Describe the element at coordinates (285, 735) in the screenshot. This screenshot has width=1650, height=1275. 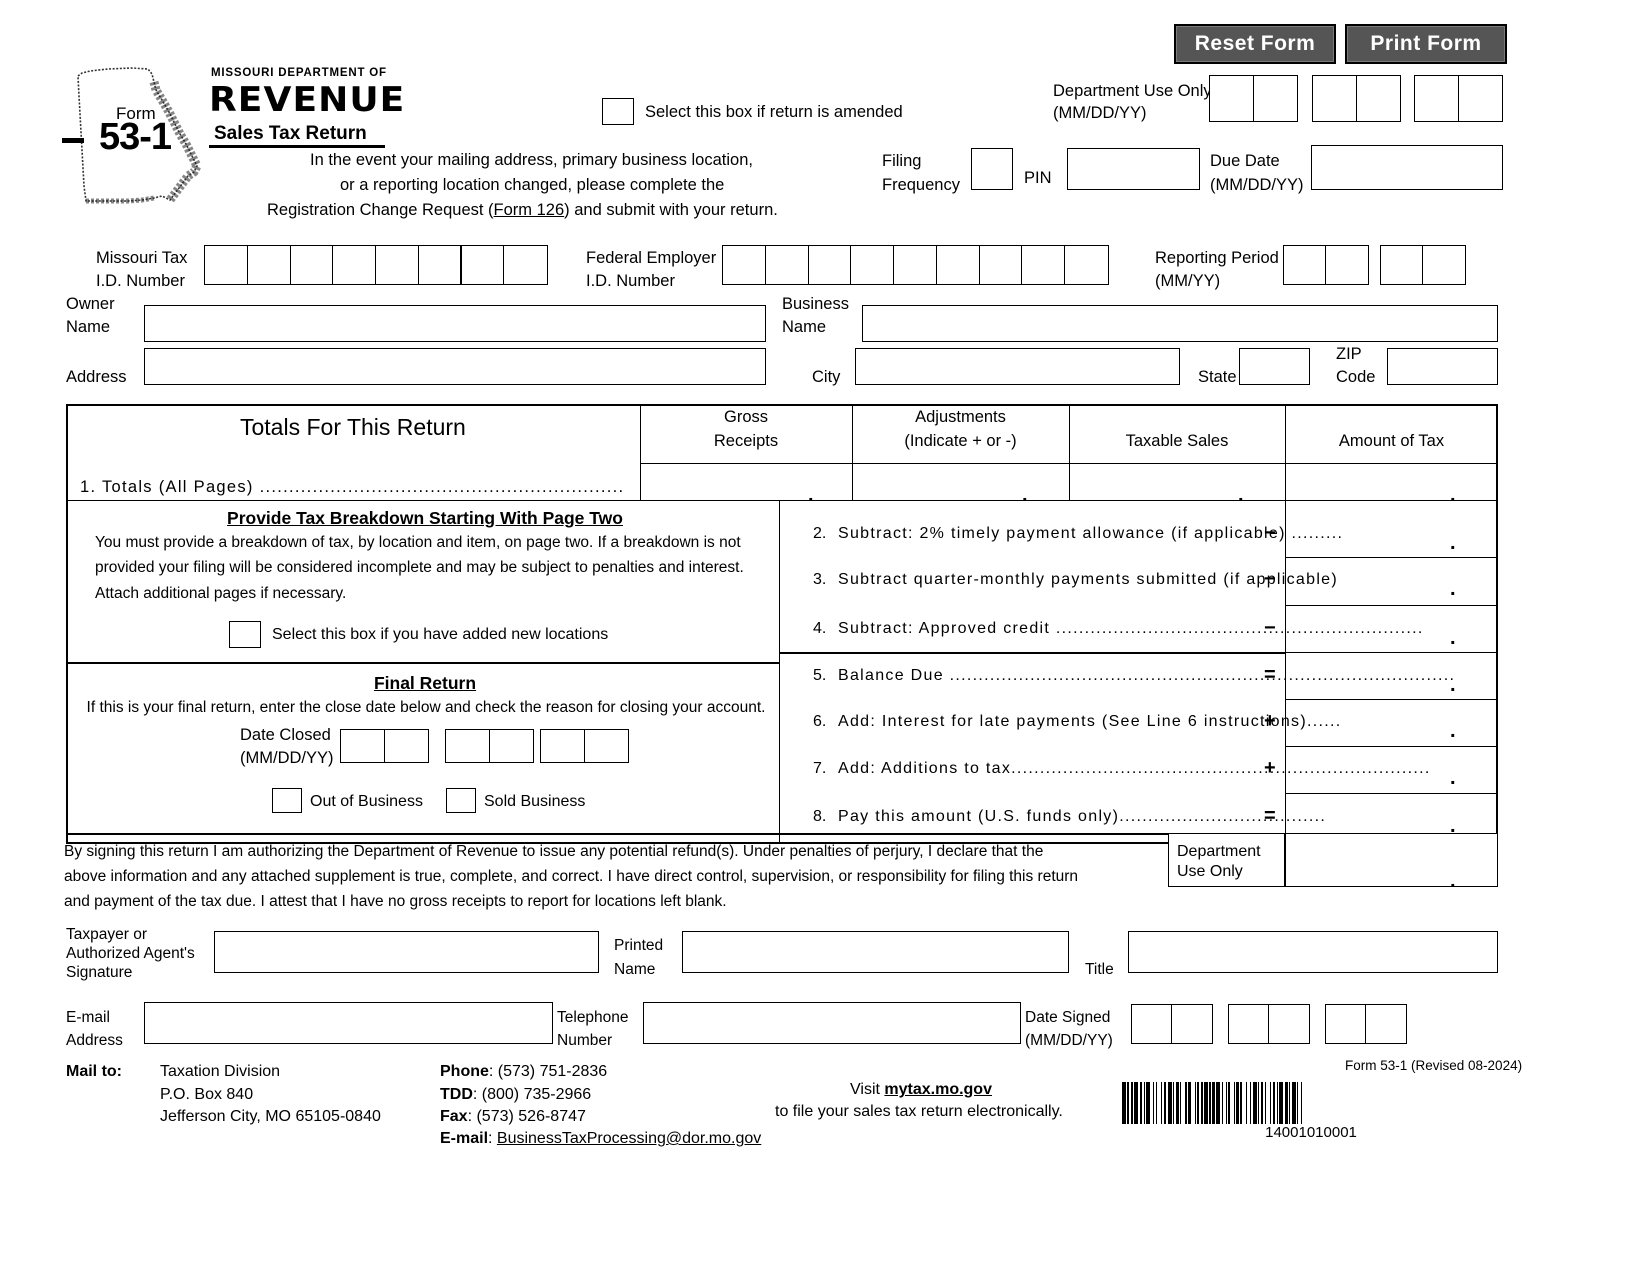
I see `date-closed-label-line1: Date Closed` at that location.